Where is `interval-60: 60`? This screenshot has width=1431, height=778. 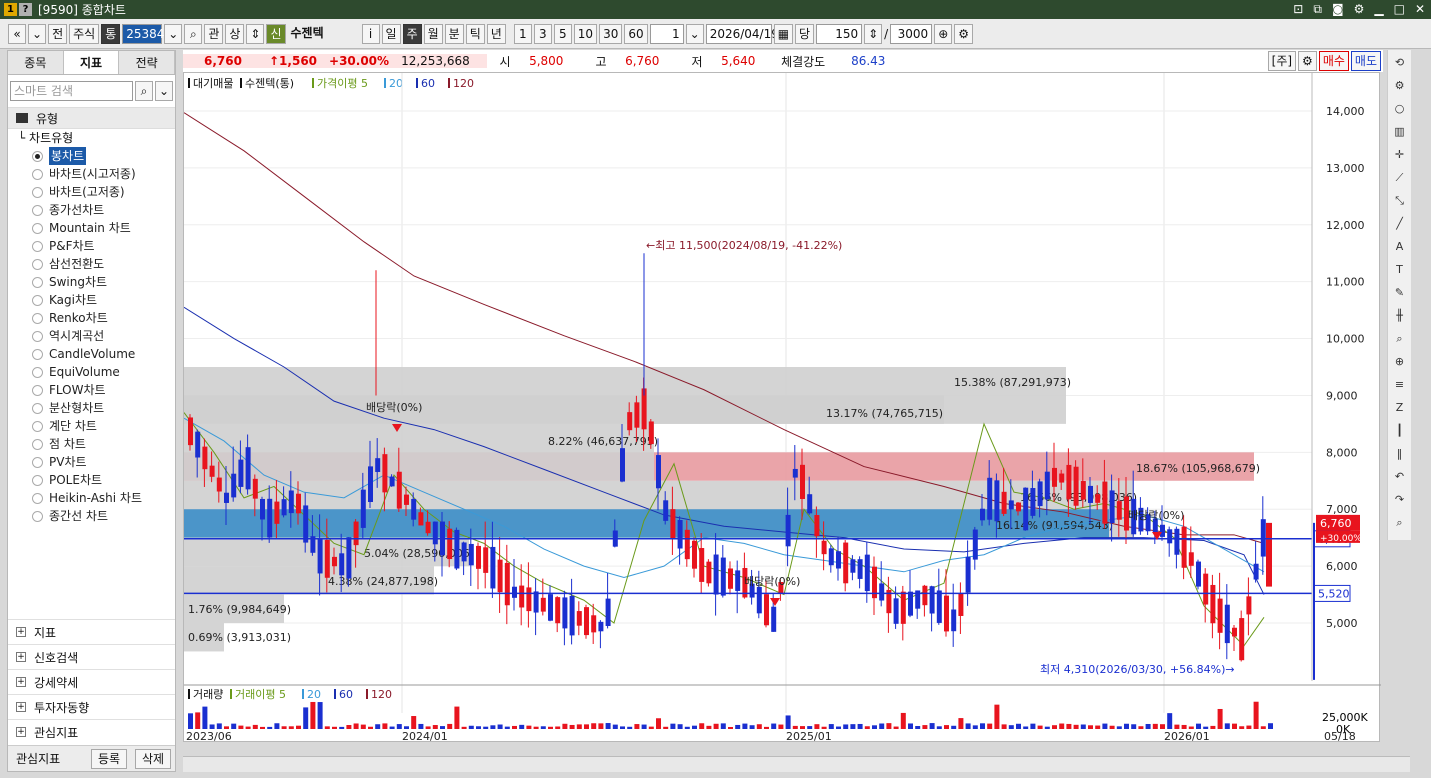 interval-60: 60 is located at coordinates (636, 33).